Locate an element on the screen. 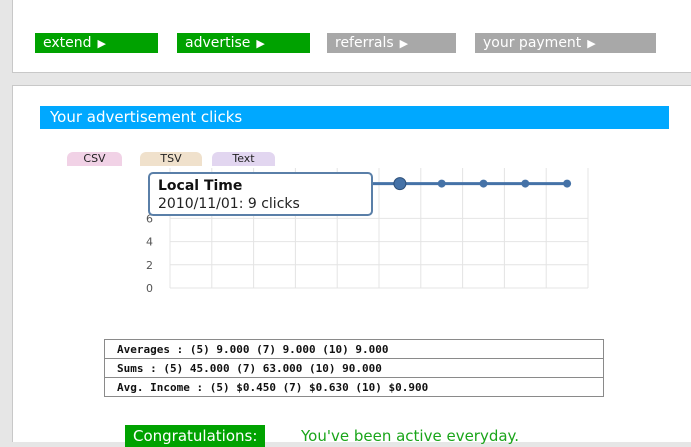  tooltip-body: 2010/11/01: 9 clicks is located at coordinates (229, 204).